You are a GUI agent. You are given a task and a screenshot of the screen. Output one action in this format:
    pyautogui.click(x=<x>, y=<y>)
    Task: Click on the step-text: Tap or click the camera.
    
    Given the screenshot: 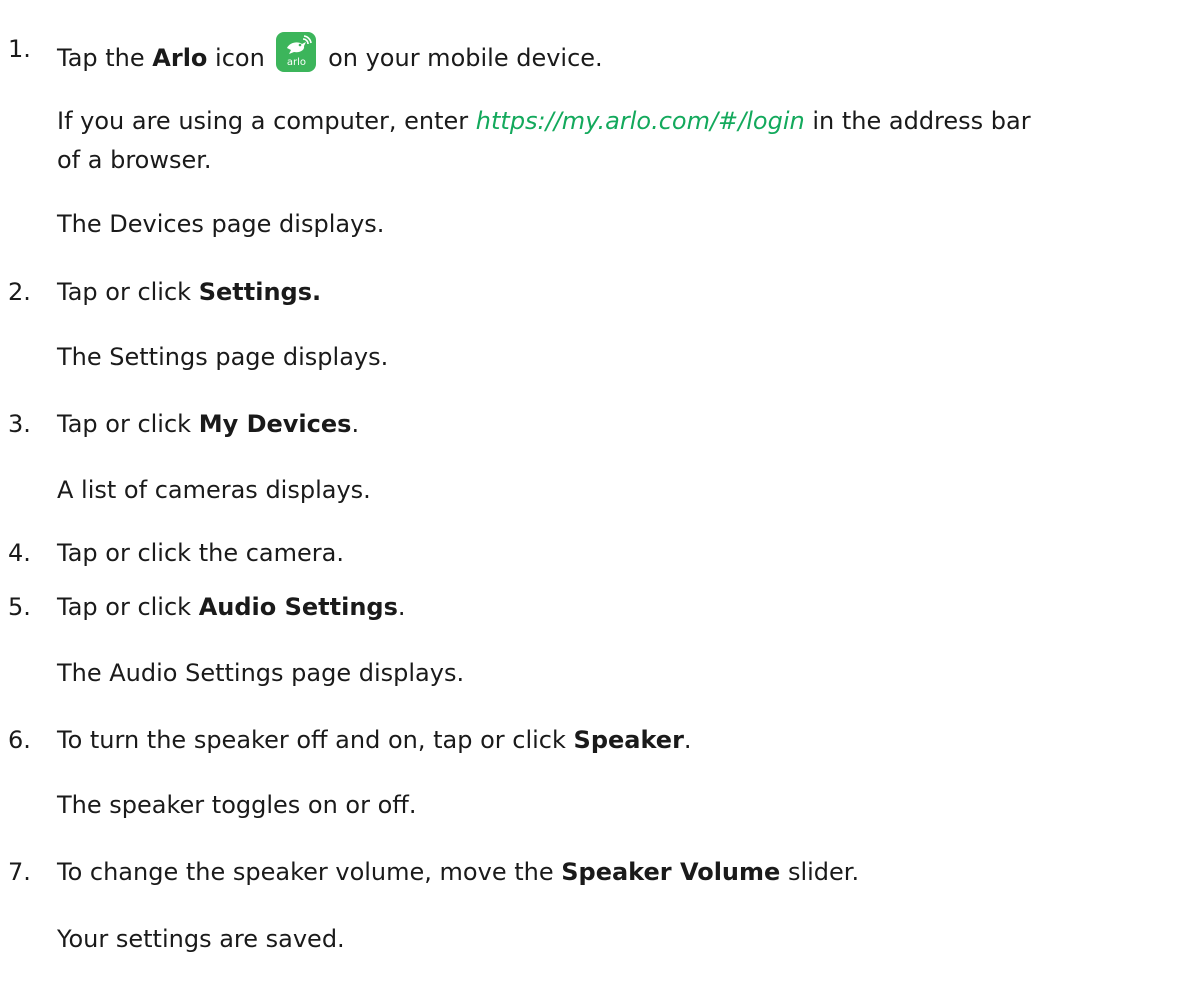 What is the action you would take?
    pyautogui.click(x=200, y=553)
    